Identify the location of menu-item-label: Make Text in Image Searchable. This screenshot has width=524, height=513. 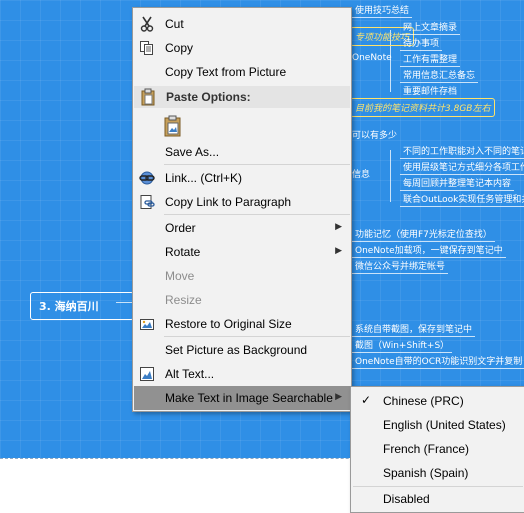
(249, 398).